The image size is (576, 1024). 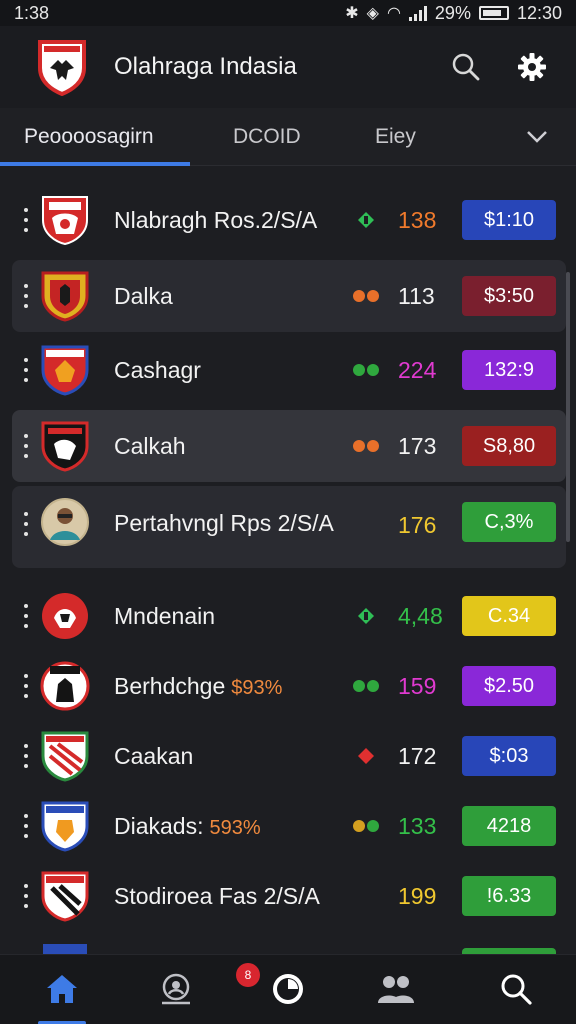 I want to click on app-title: Olahraga Indasia, so click(x=205, y=66).